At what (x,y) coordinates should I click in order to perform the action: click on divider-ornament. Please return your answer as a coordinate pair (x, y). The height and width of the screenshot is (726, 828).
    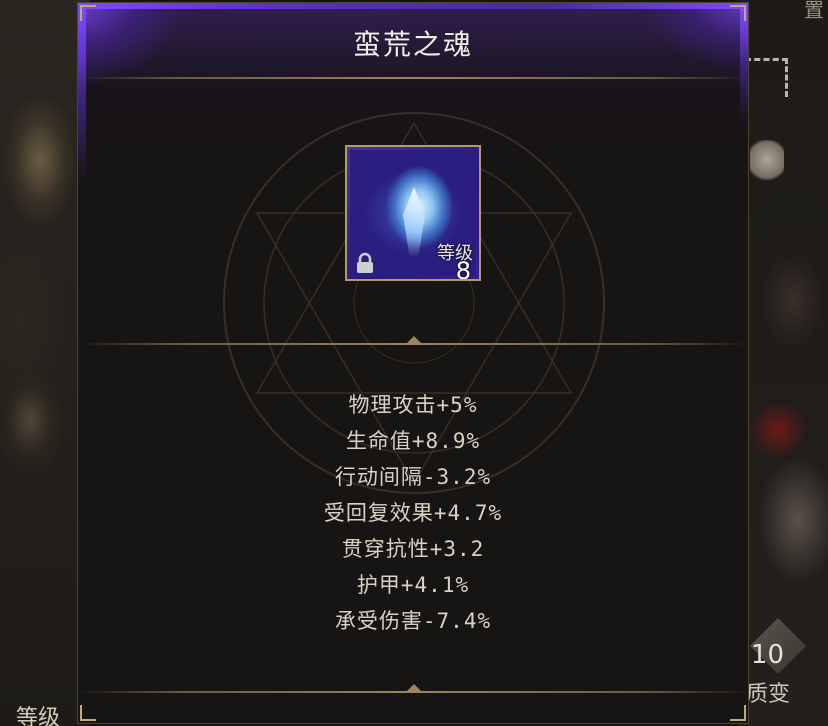
    Looking at the image, I should click on (414, 688).